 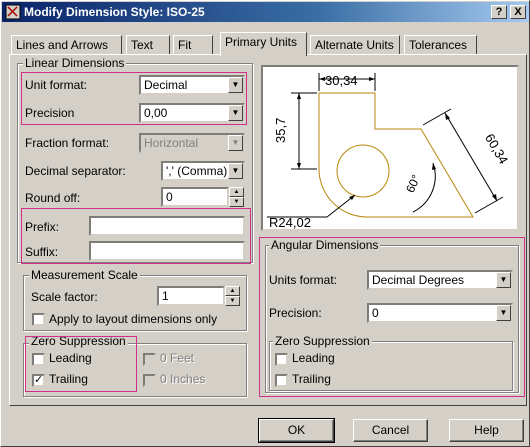 I want to click on scale-factor-label: Scale factor:, so click(x=64, y=297).